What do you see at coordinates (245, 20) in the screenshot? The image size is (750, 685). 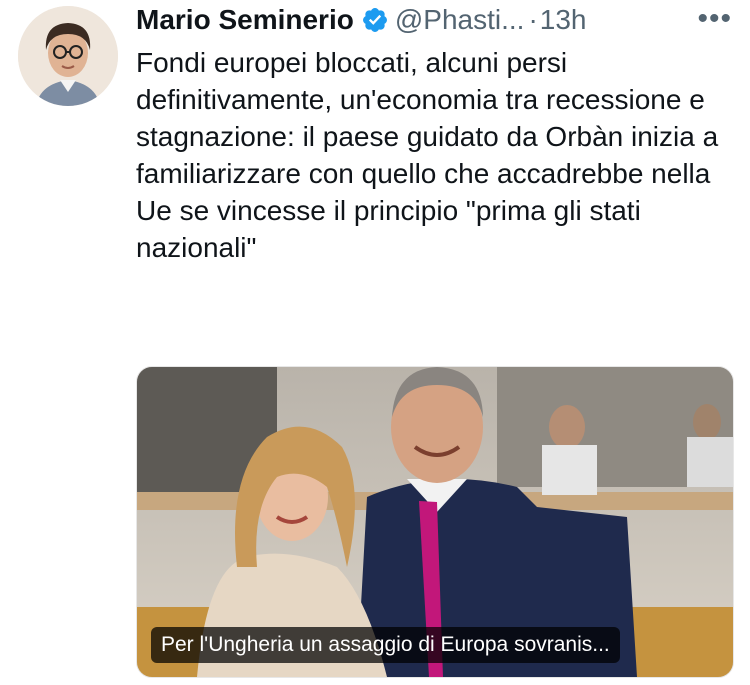 I see `author-name: Mario Seminerio` at bounding box center [245, 20].